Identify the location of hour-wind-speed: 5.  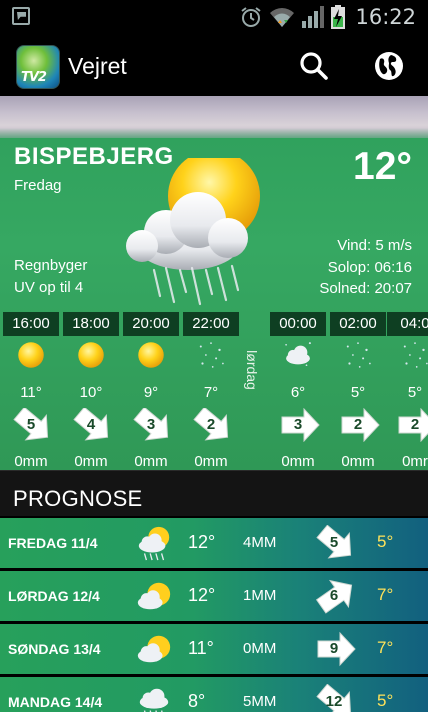
(31, 424).